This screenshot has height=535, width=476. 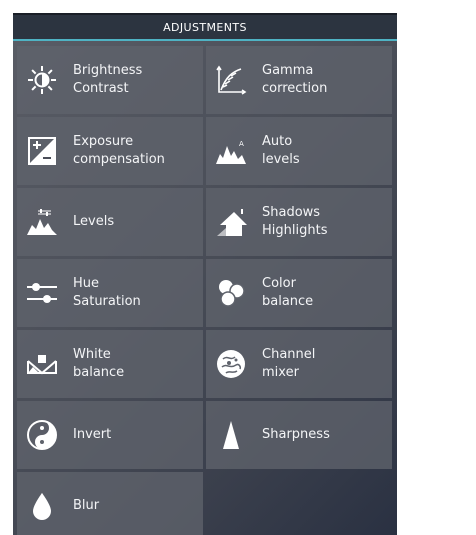 I want to click on tile-label-line2: Highlights, so click(x=295, y=230).